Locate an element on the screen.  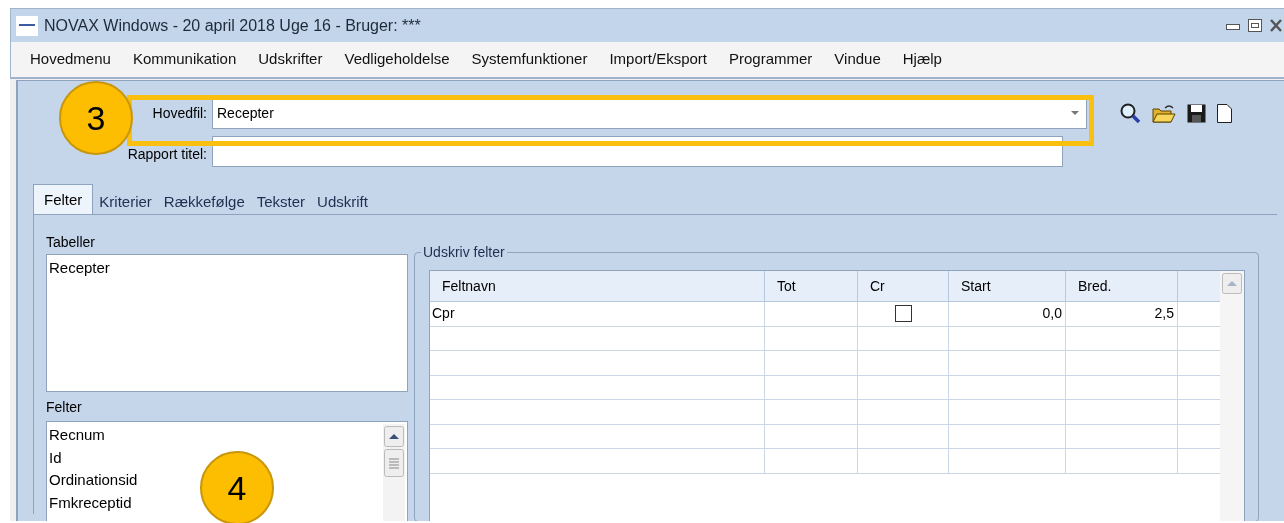
menu-item: Systemfunktioner is located at coordinates (529, 59).